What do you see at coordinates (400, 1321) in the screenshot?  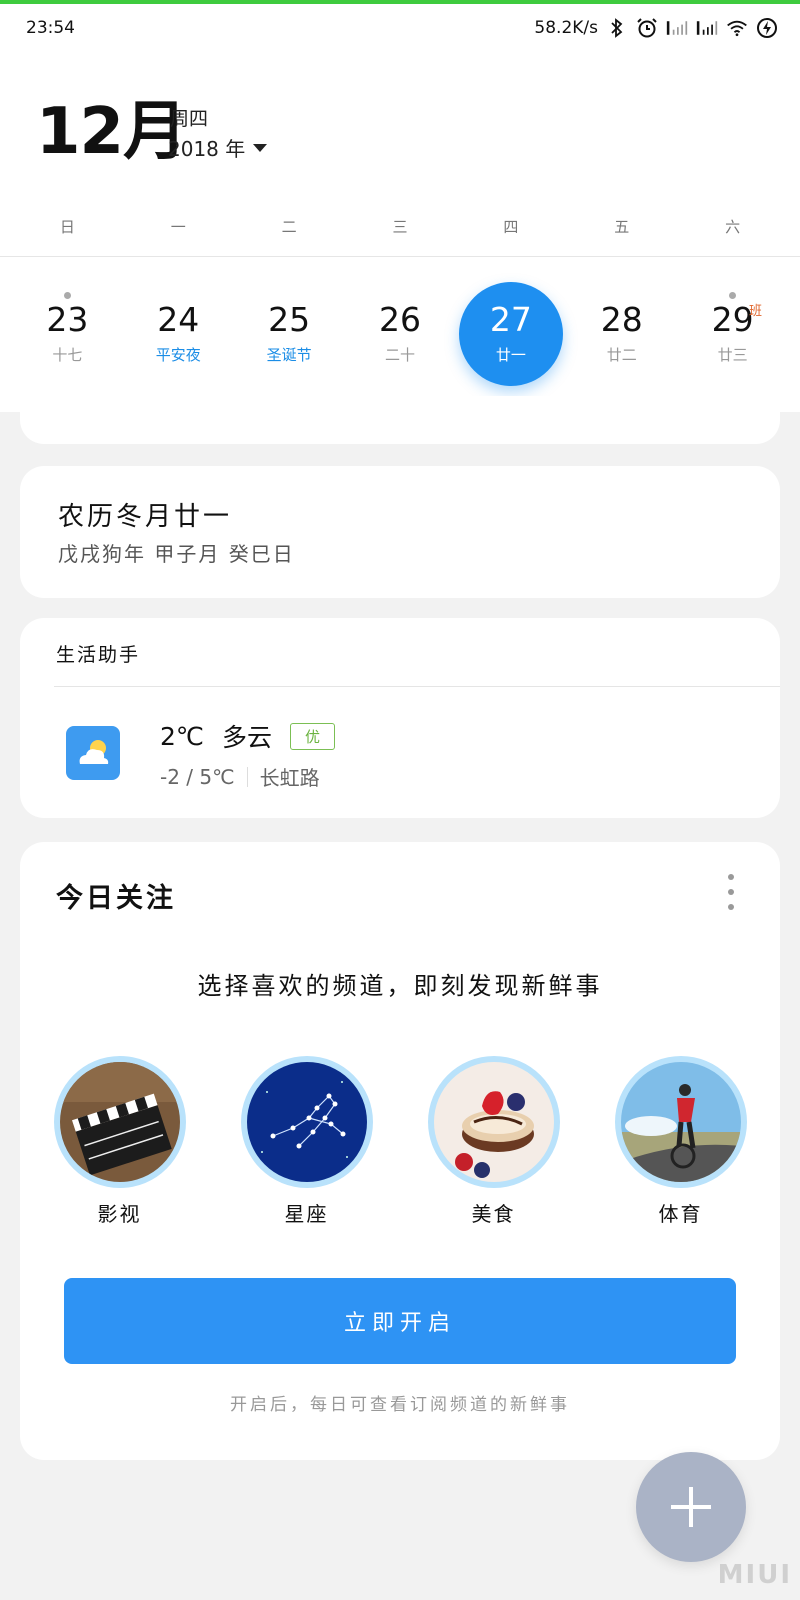 I see `enable-now-button: 立即开启` at bounding box center [400, 1321].